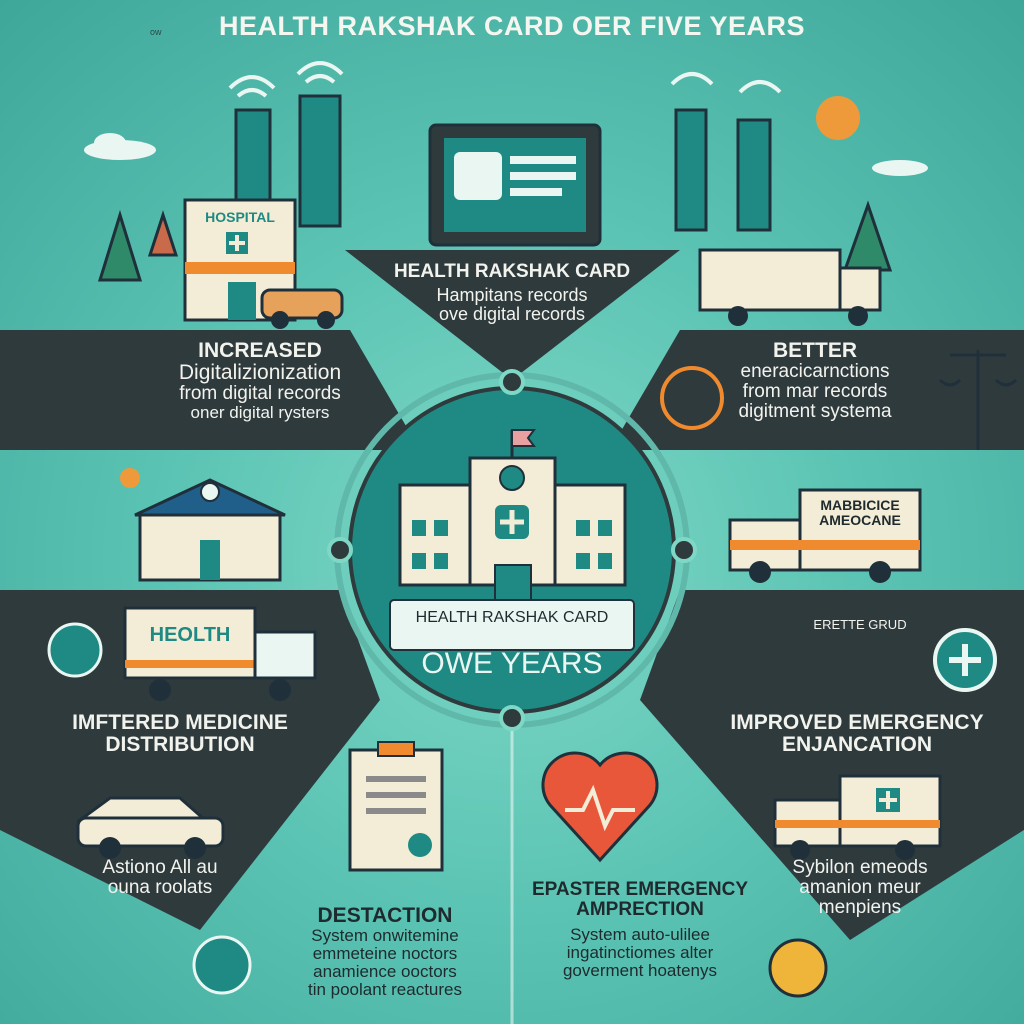 The width and height of the screenshot is (1024, 1024). What do you see at coordinates (160, 887) in the screenshot?
I see `lower-left-line-2: ouna roolats` at bounding box center [160, 887].